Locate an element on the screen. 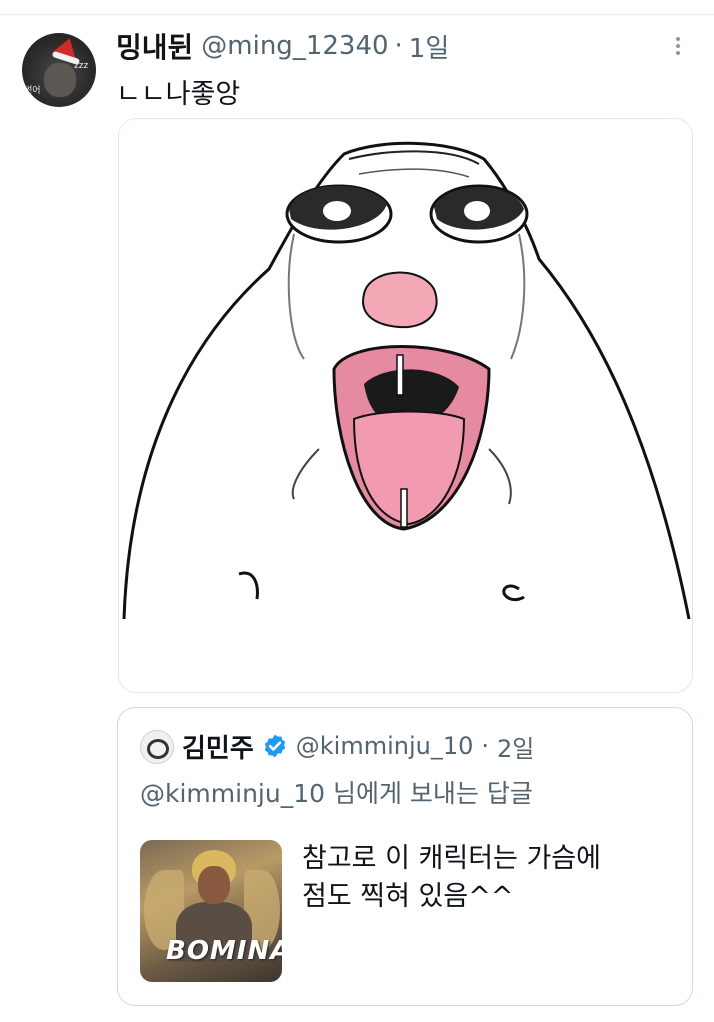  quoted-text-line-2: 점도 찍혀 있음^^ is located at coordinates (408, 896).